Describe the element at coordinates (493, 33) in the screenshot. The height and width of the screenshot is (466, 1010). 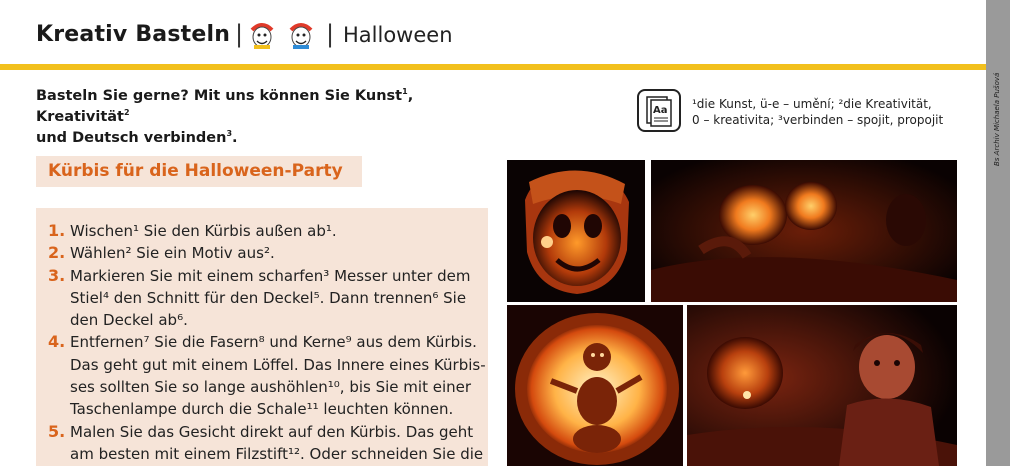
I see `page-header: Kreativ Basteln | | Halloween` at that location.